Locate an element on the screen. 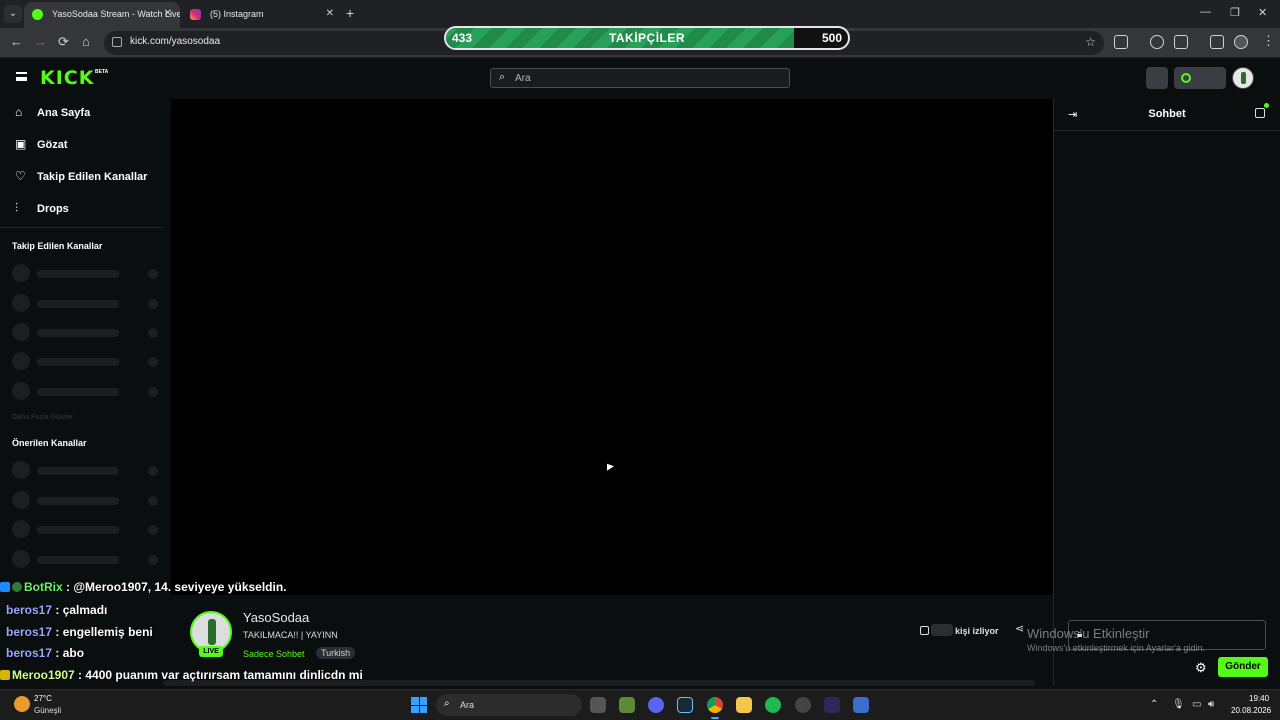 The height and width of the screenshot is (720, 1280). stream-title: TAKILMACA!! | YAYINN is located at coordinates (290, 635).